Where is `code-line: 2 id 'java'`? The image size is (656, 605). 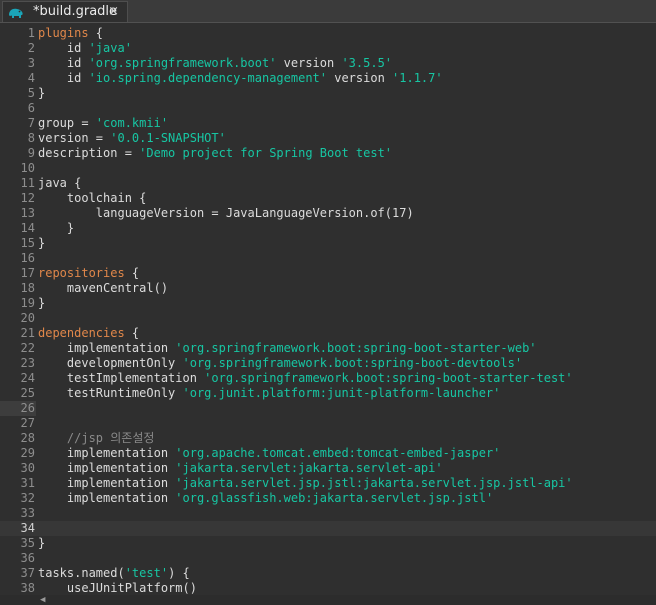 code-line: 2 id 'java' is located at coordinates (328, 48).